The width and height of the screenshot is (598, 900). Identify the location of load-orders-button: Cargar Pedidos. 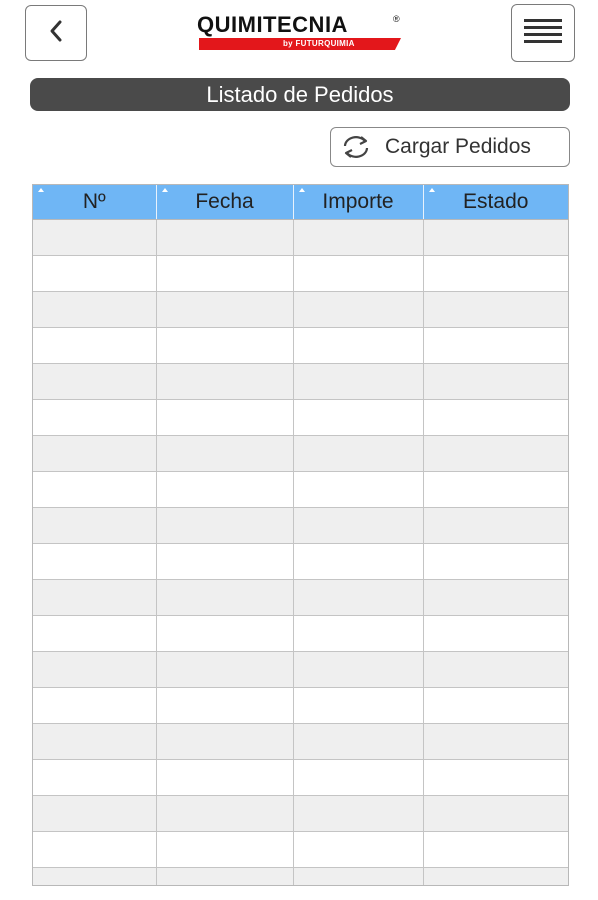
(450, 147).